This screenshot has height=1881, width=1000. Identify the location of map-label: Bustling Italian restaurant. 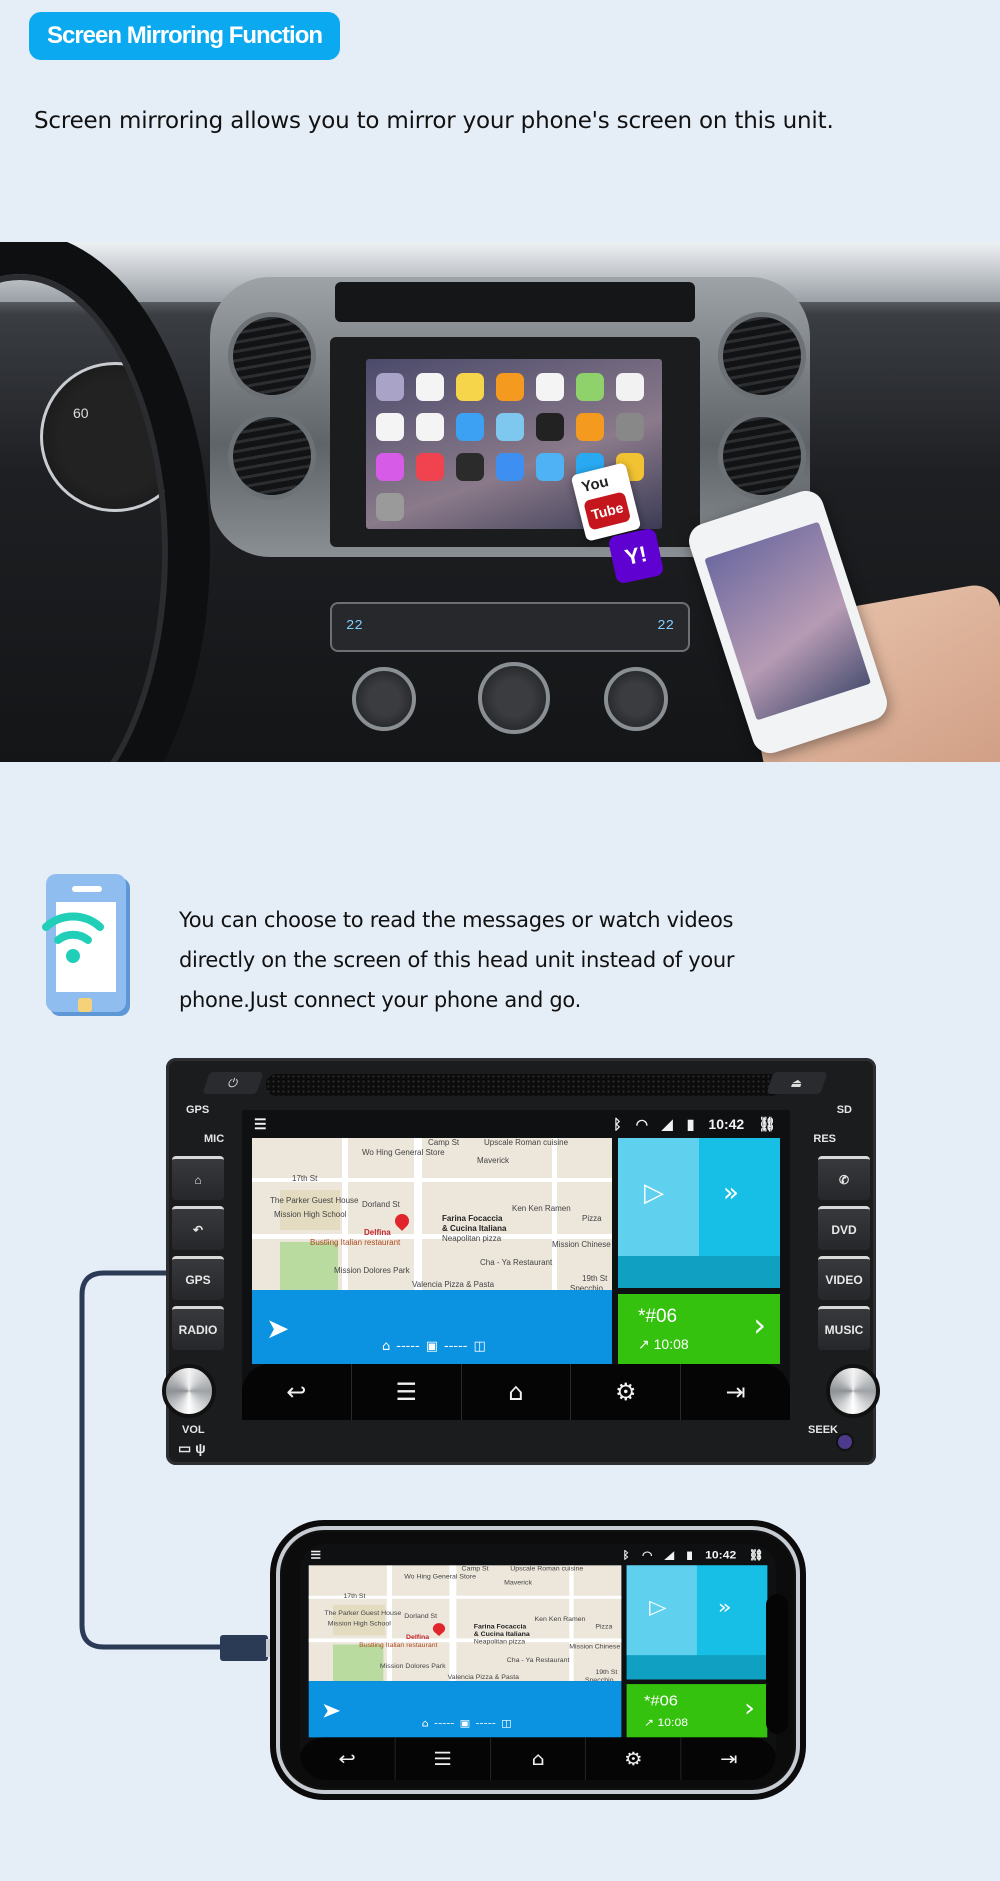
(398, 1645).